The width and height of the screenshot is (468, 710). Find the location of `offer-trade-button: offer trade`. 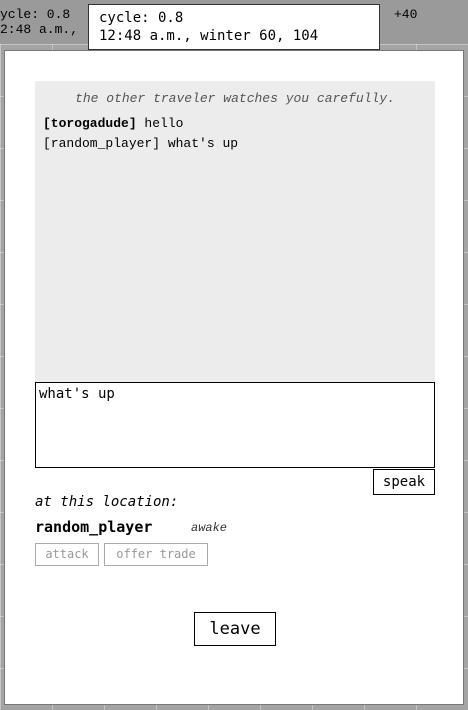

offer-trade-button: offer trade is located at coordinates (156, 554).